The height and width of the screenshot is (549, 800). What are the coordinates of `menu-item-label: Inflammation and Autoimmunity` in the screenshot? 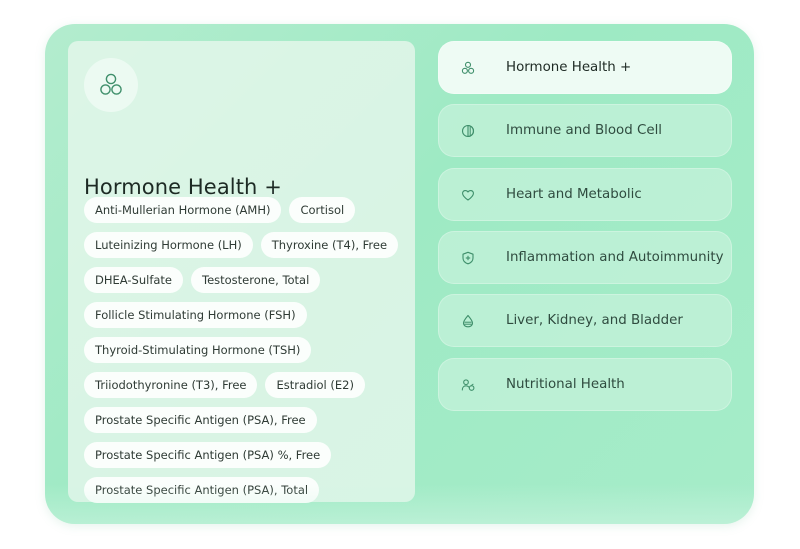 It's located at (615, 257).